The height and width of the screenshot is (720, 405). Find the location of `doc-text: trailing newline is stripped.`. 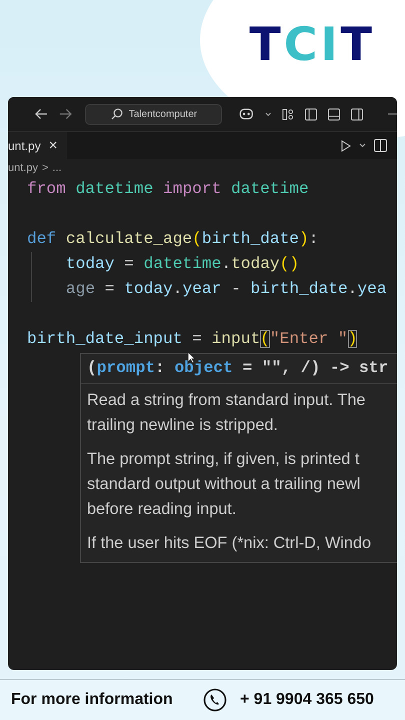

doc-text: trailing newline is stripped. is located at coordinates (183, 425).